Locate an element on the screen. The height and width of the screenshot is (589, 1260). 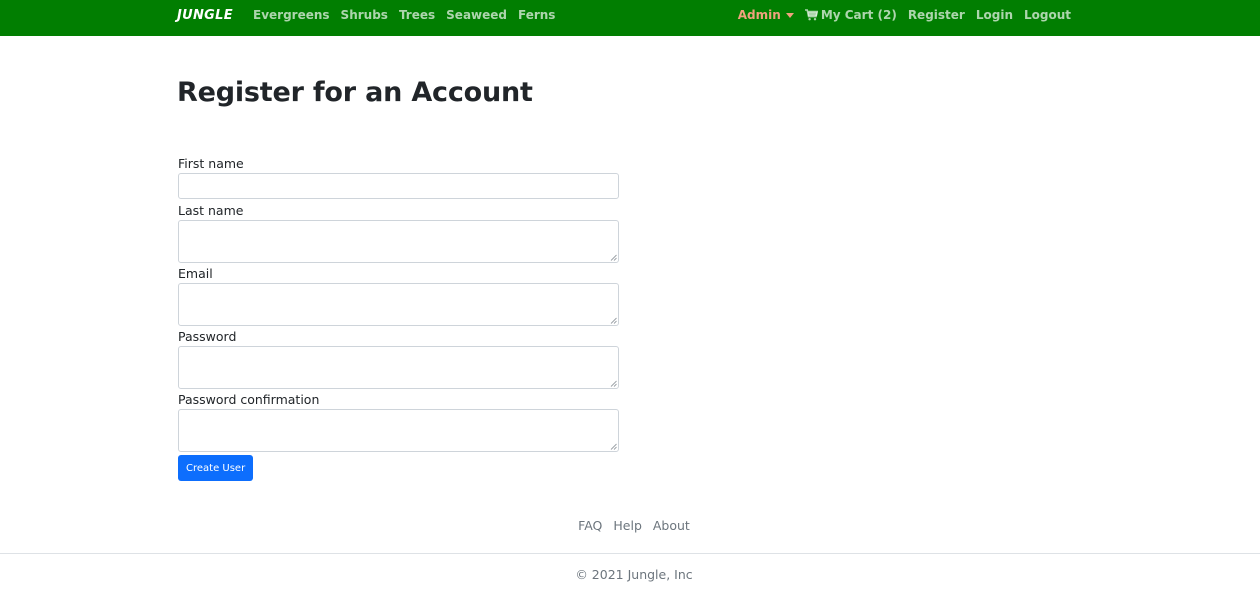
admin-dropdown-label: Admin is located at coordinates (759, 15).